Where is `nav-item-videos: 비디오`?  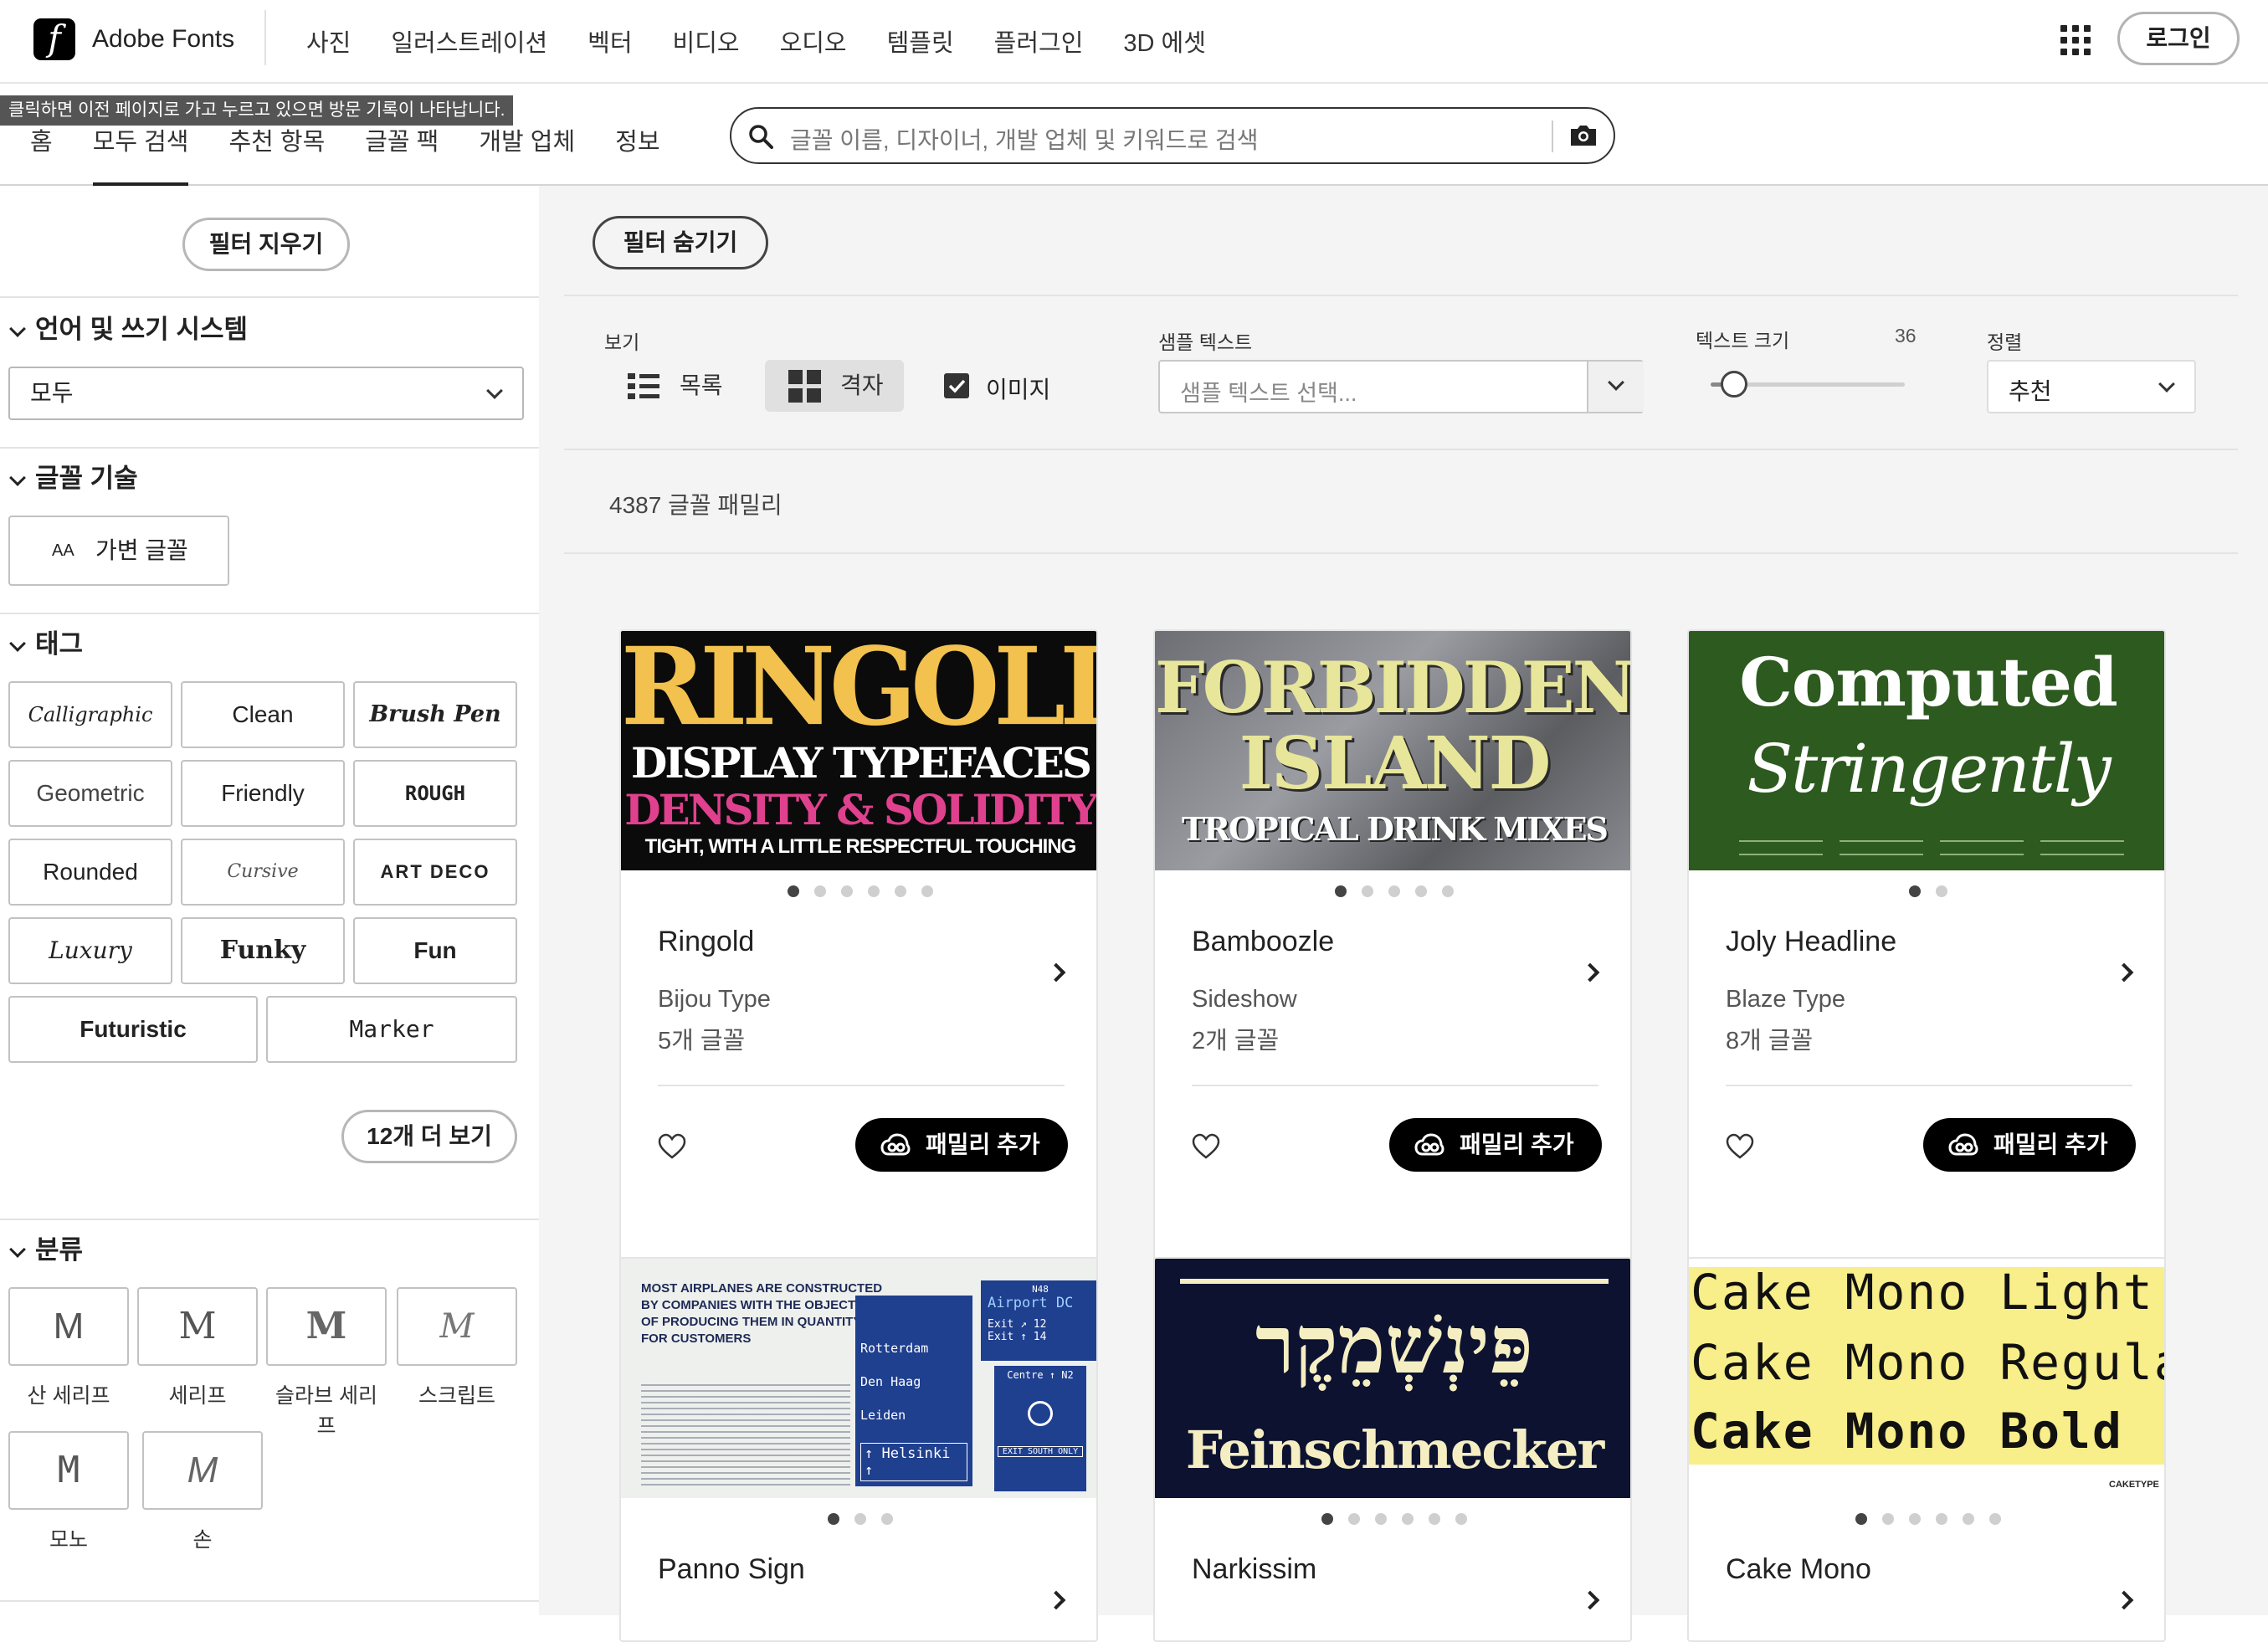 nav-item-videos: 비디오 is located at coordinates (706, 41).